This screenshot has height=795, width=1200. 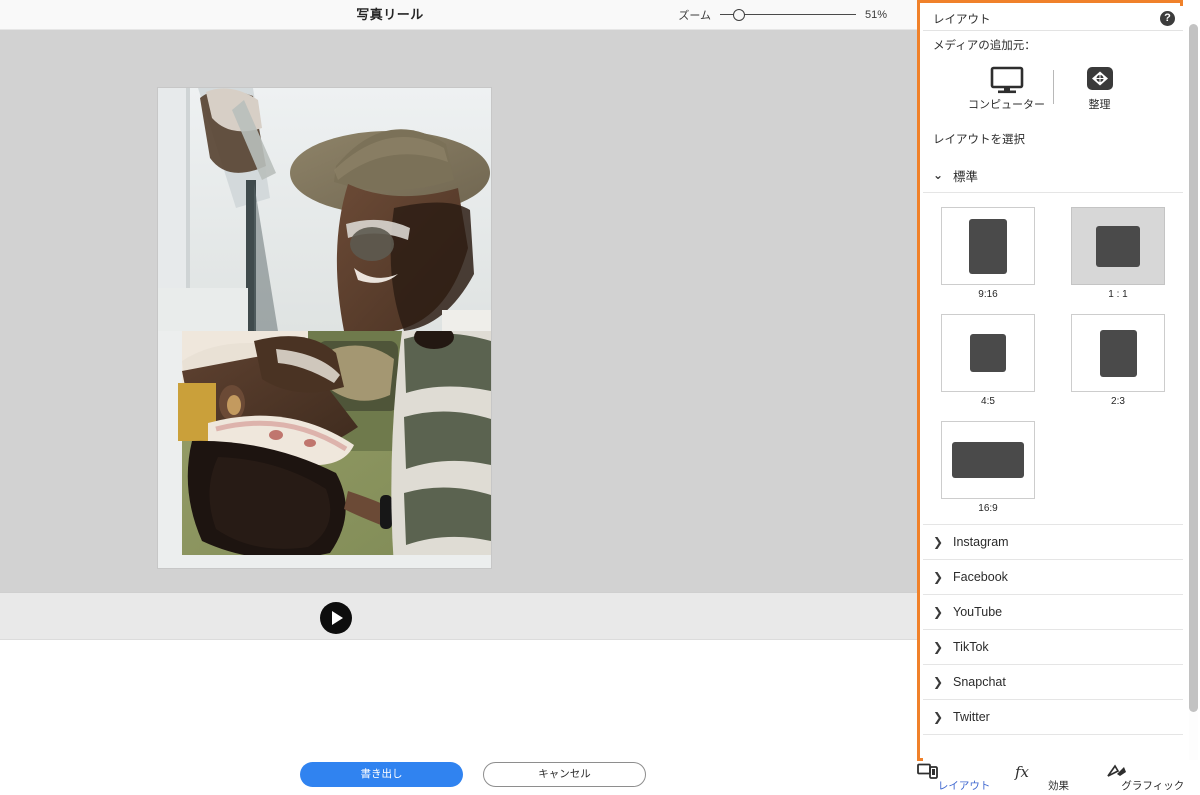 I want to click on layout-thumb-2-3: 2:3, so click(x=1118, y=360).